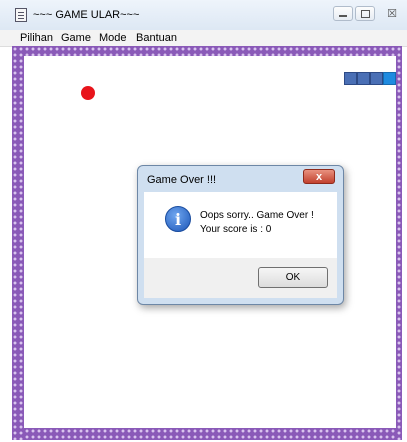 This screenshot has width=407, height=442. I want to click on dialog-footer: OK, so click(240, 278).